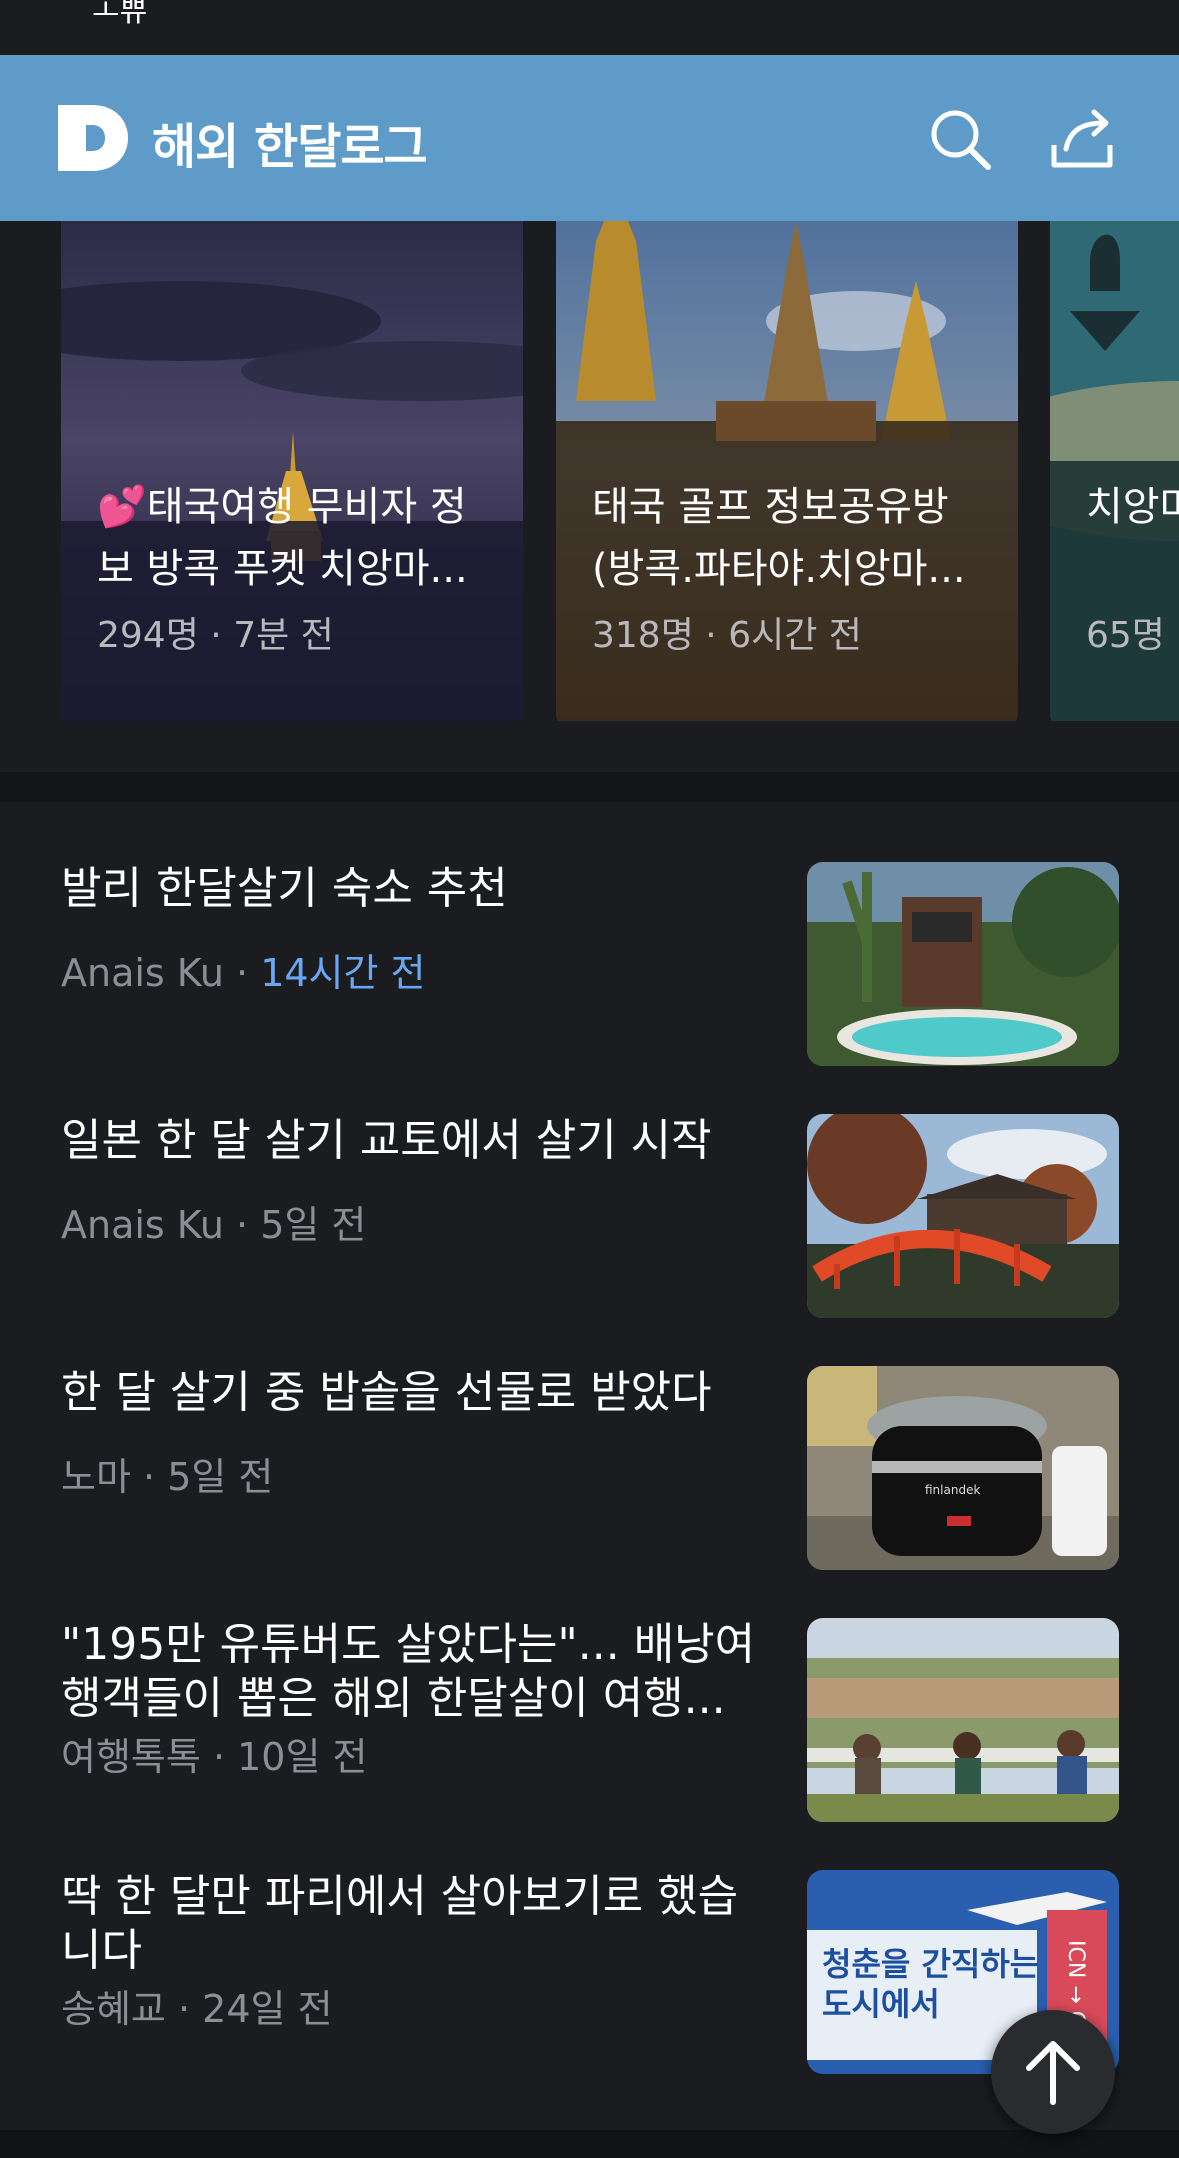 The width and height of the screenshot is (1179, 2158). Describe the element at coordinates (197, 2009) in the screenshot. I see `article-meta: 송혜교 · 24일 전` at that location.